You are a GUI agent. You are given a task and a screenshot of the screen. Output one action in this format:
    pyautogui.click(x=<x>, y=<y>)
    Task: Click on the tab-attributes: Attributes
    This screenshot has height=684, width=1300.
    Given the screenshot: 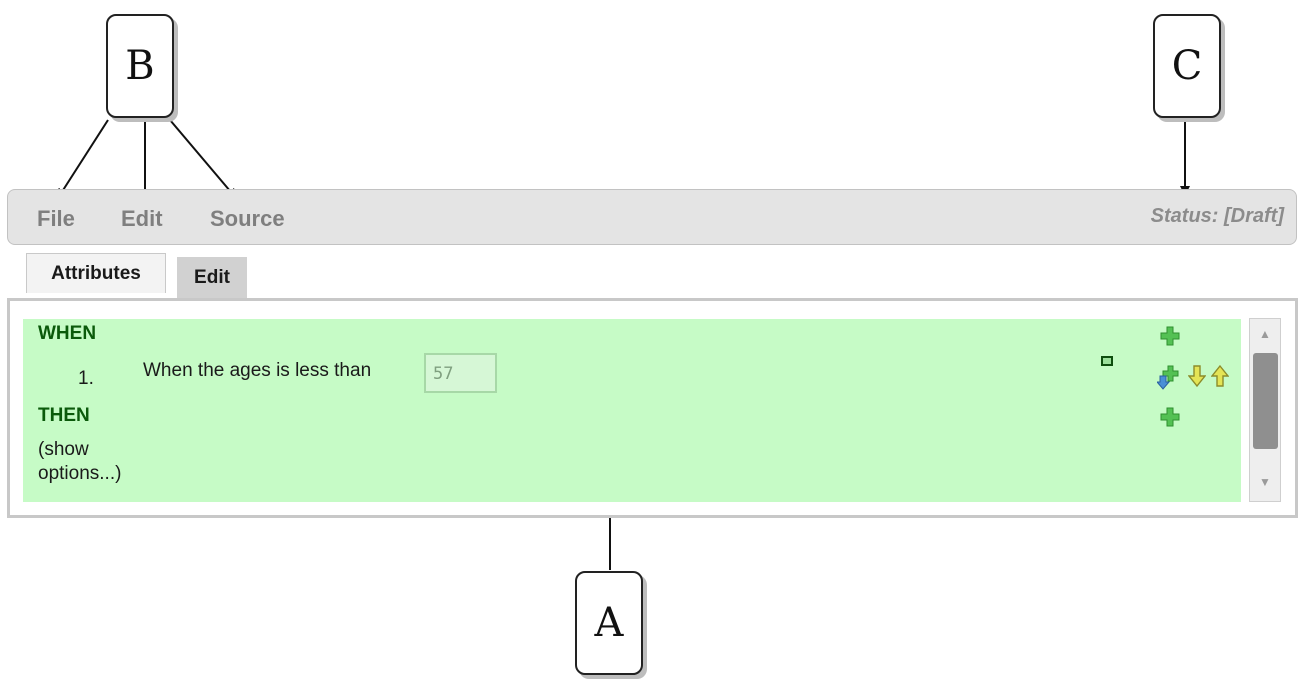 What is the action you would take?
    pyautogui.click(x=96, y=273)
    